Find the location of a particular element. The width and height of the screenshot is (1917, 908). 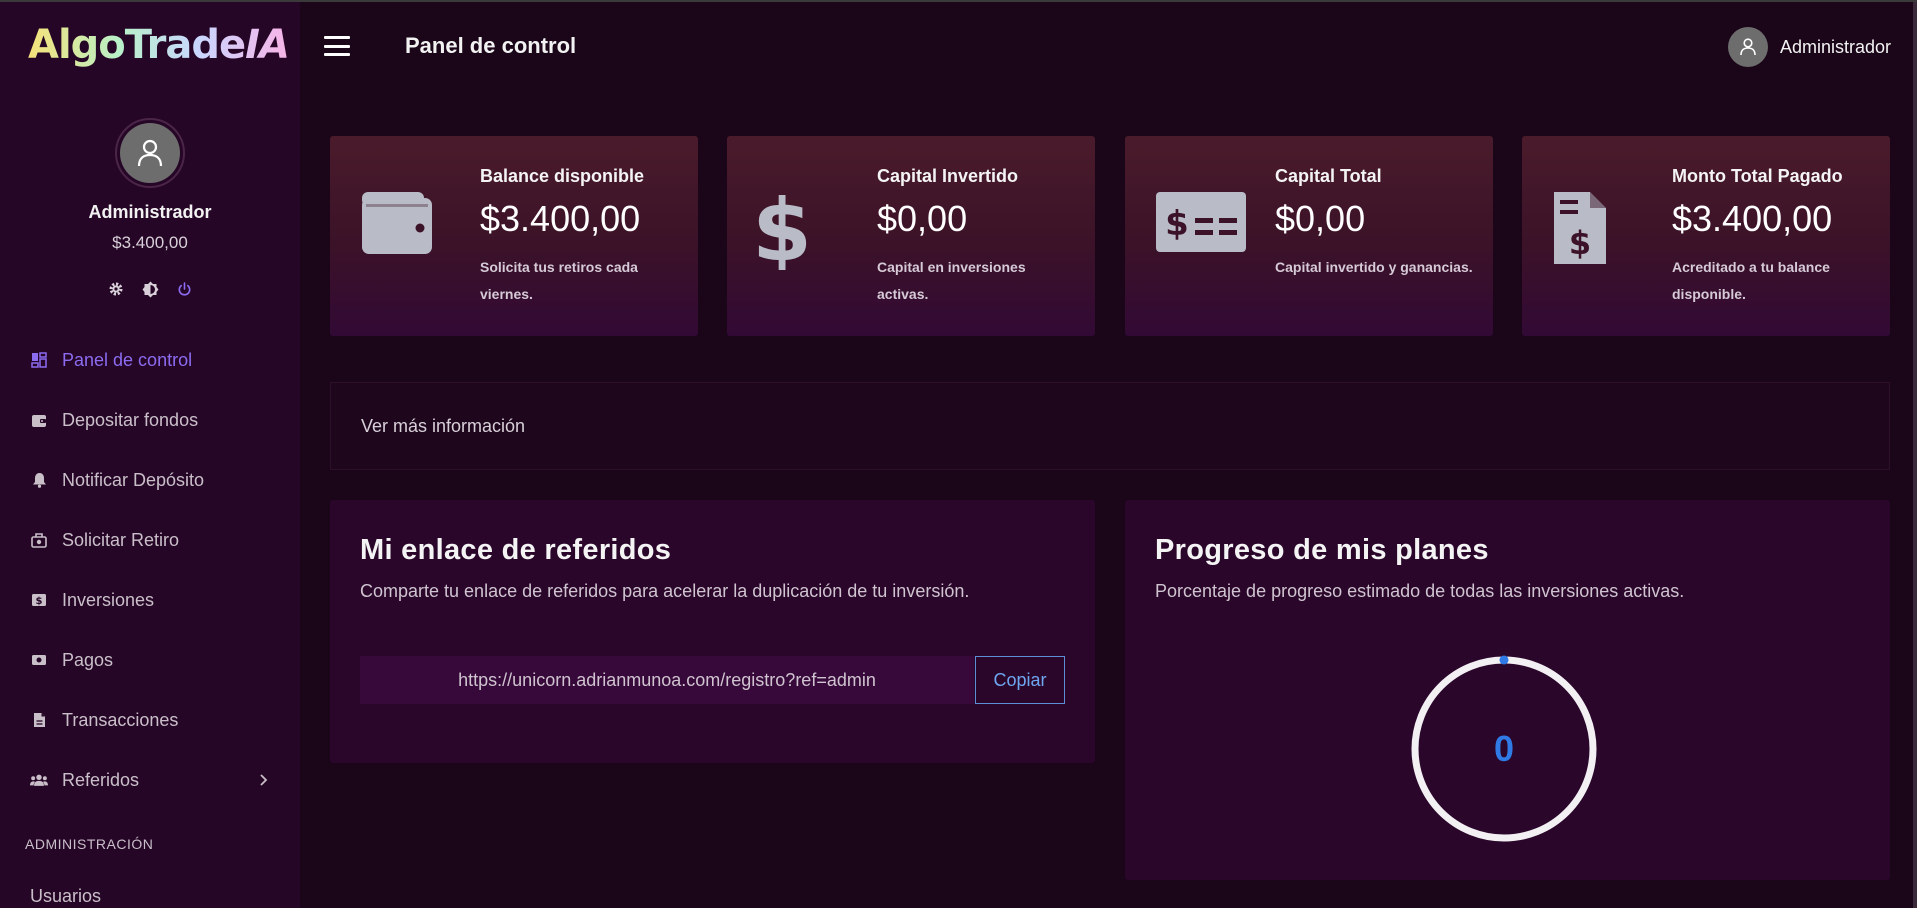

users-icon is located at coordinates (39, 780).